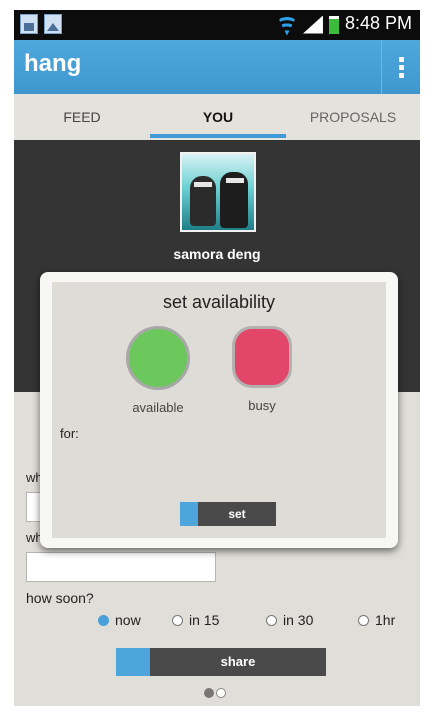 This screenshot has width=440, height=720. I want to click on app-title: hang, so click(53, 63).